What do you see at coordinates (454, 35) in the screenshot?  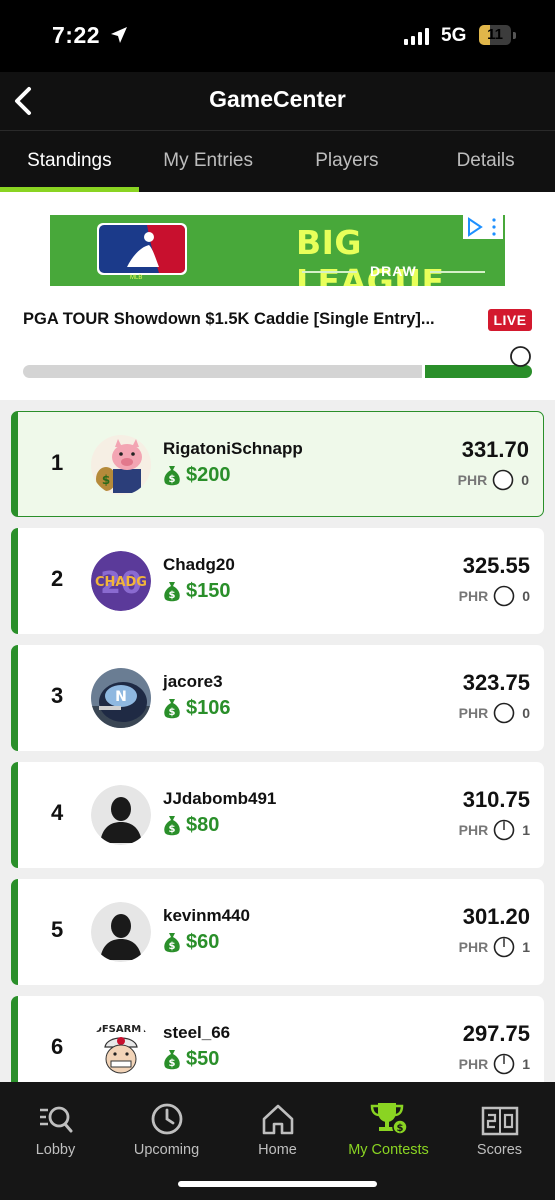 I see `network-label: 5G` at bounding box center [454, 35].